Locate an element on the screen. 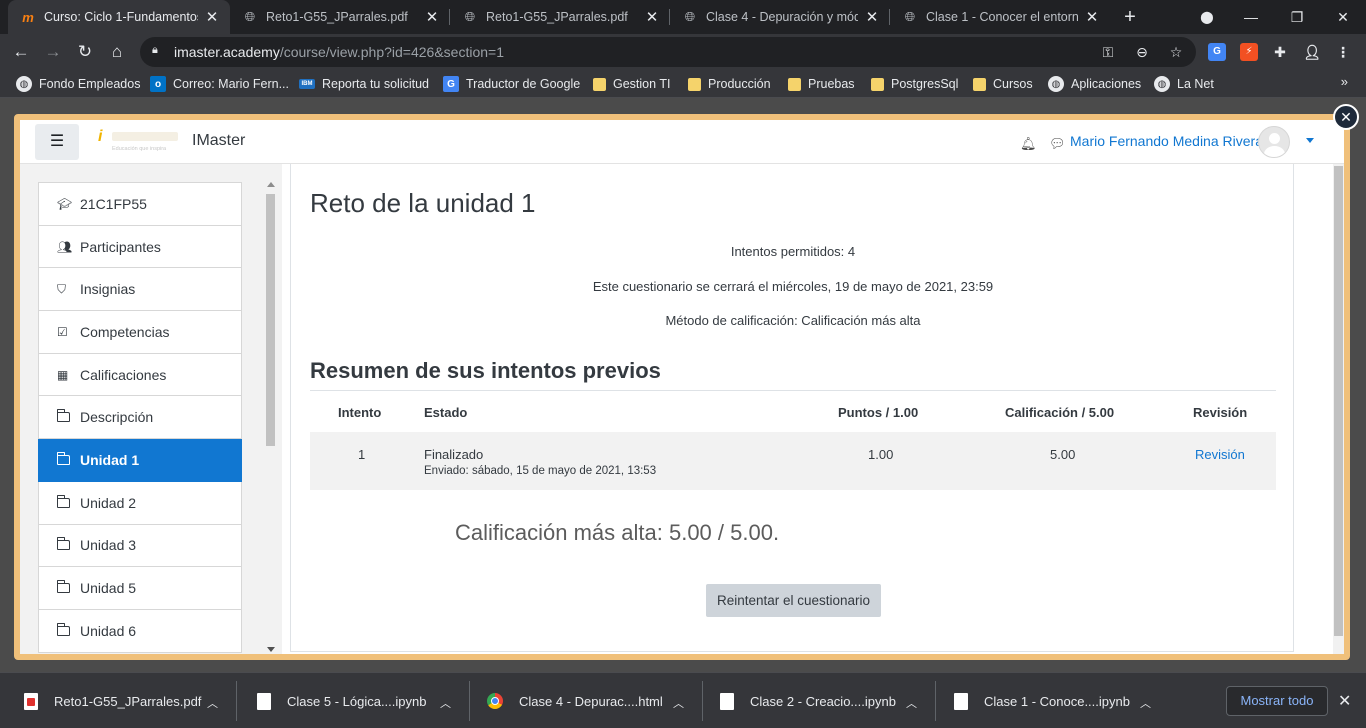 Image resolution: width=1366 pixels, height=728 pixels. reload-button: ↻ is located at coordinates (85, 52).